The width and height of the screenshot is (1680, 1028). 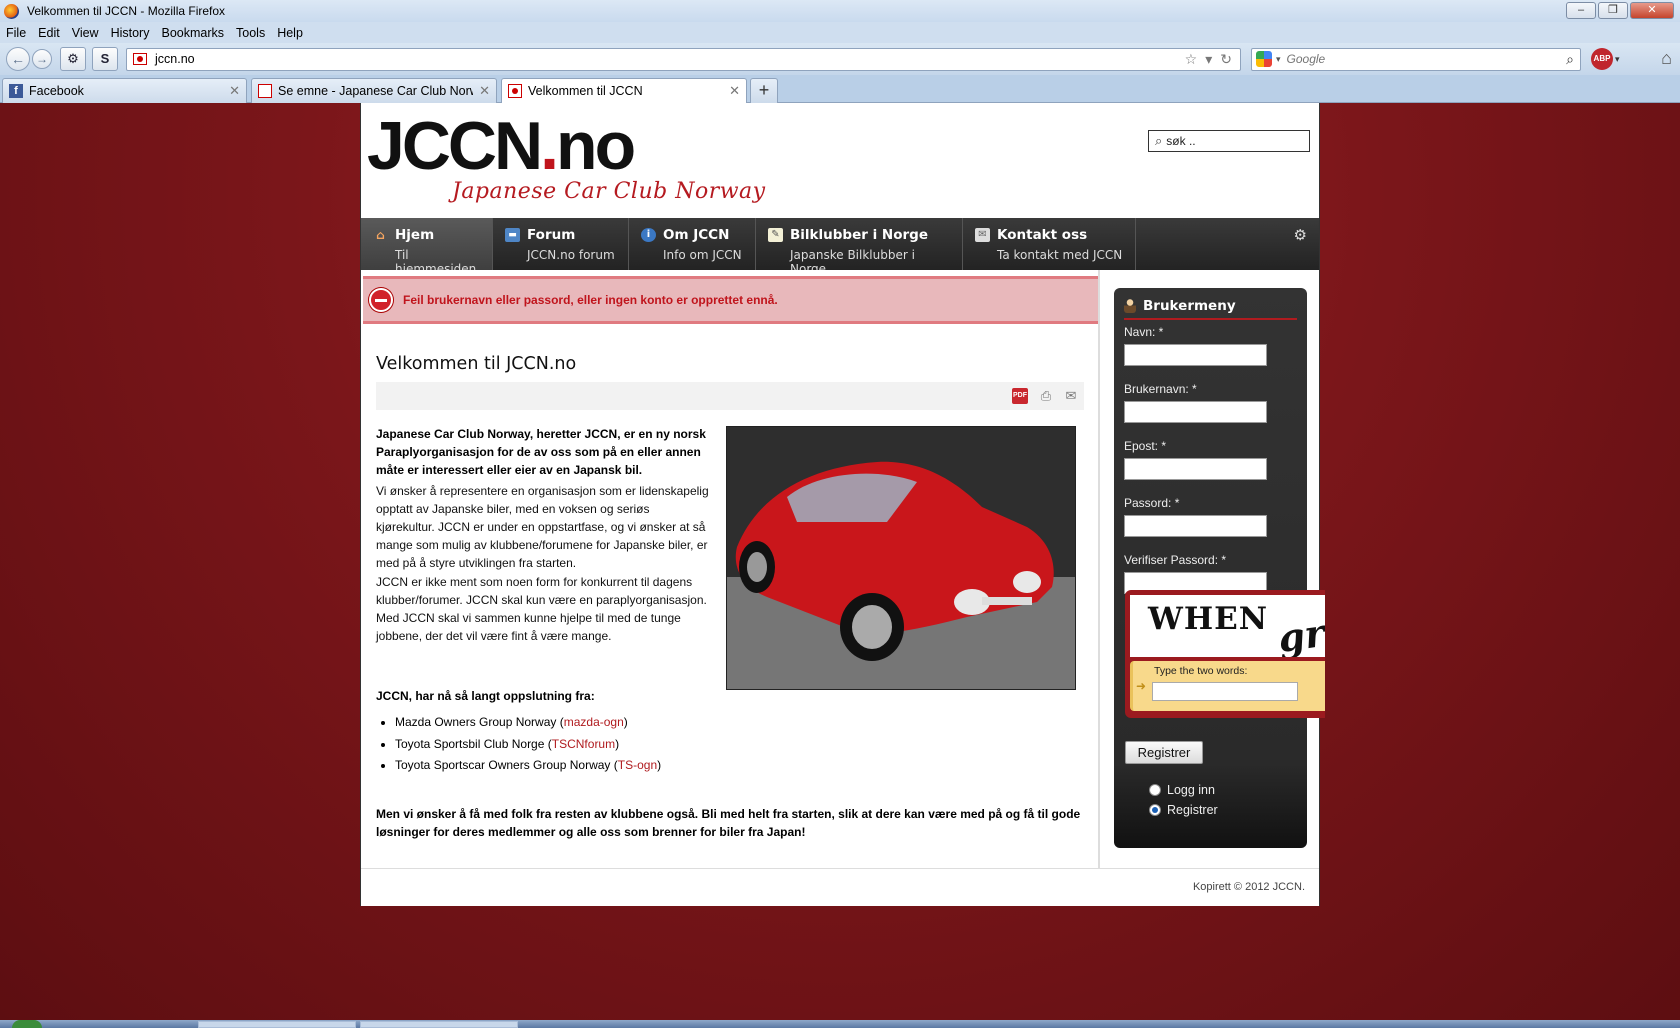 What do you see at coordinates (1183, 810) in the screenshot?
I see `radio-register: Registrer` at bounding box center [1183, 810].